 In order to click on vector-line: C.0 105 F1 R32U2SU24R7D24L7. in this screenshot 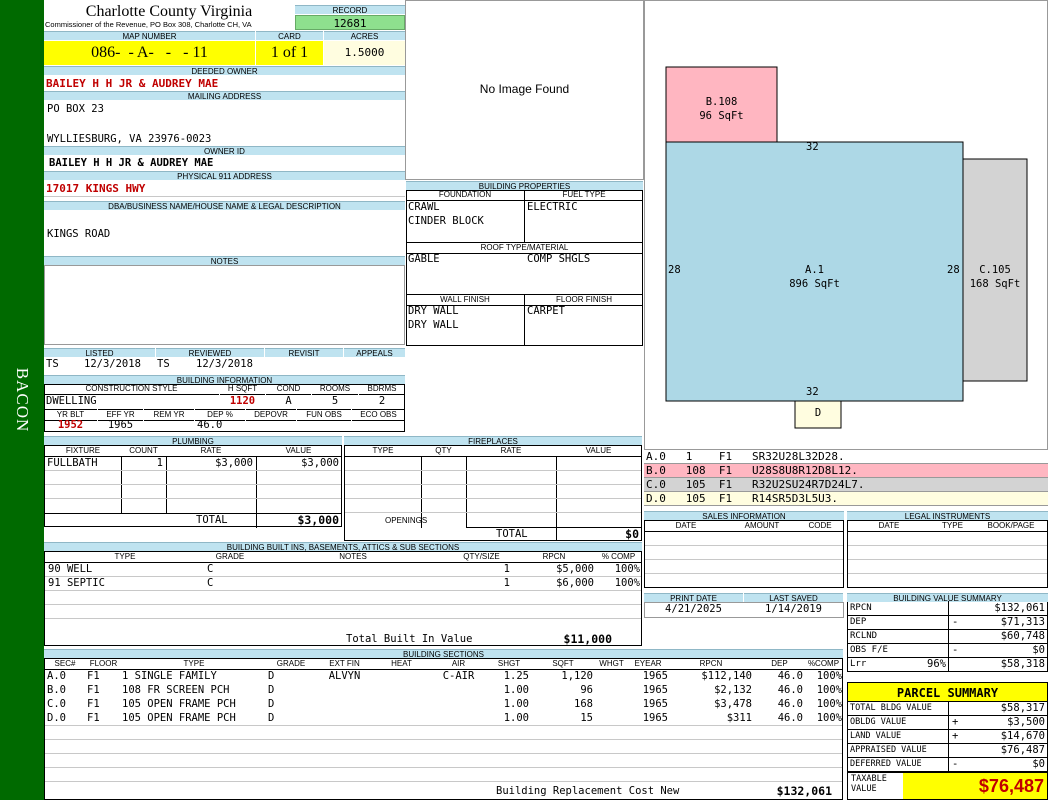, I will do `click(846, 485)`.